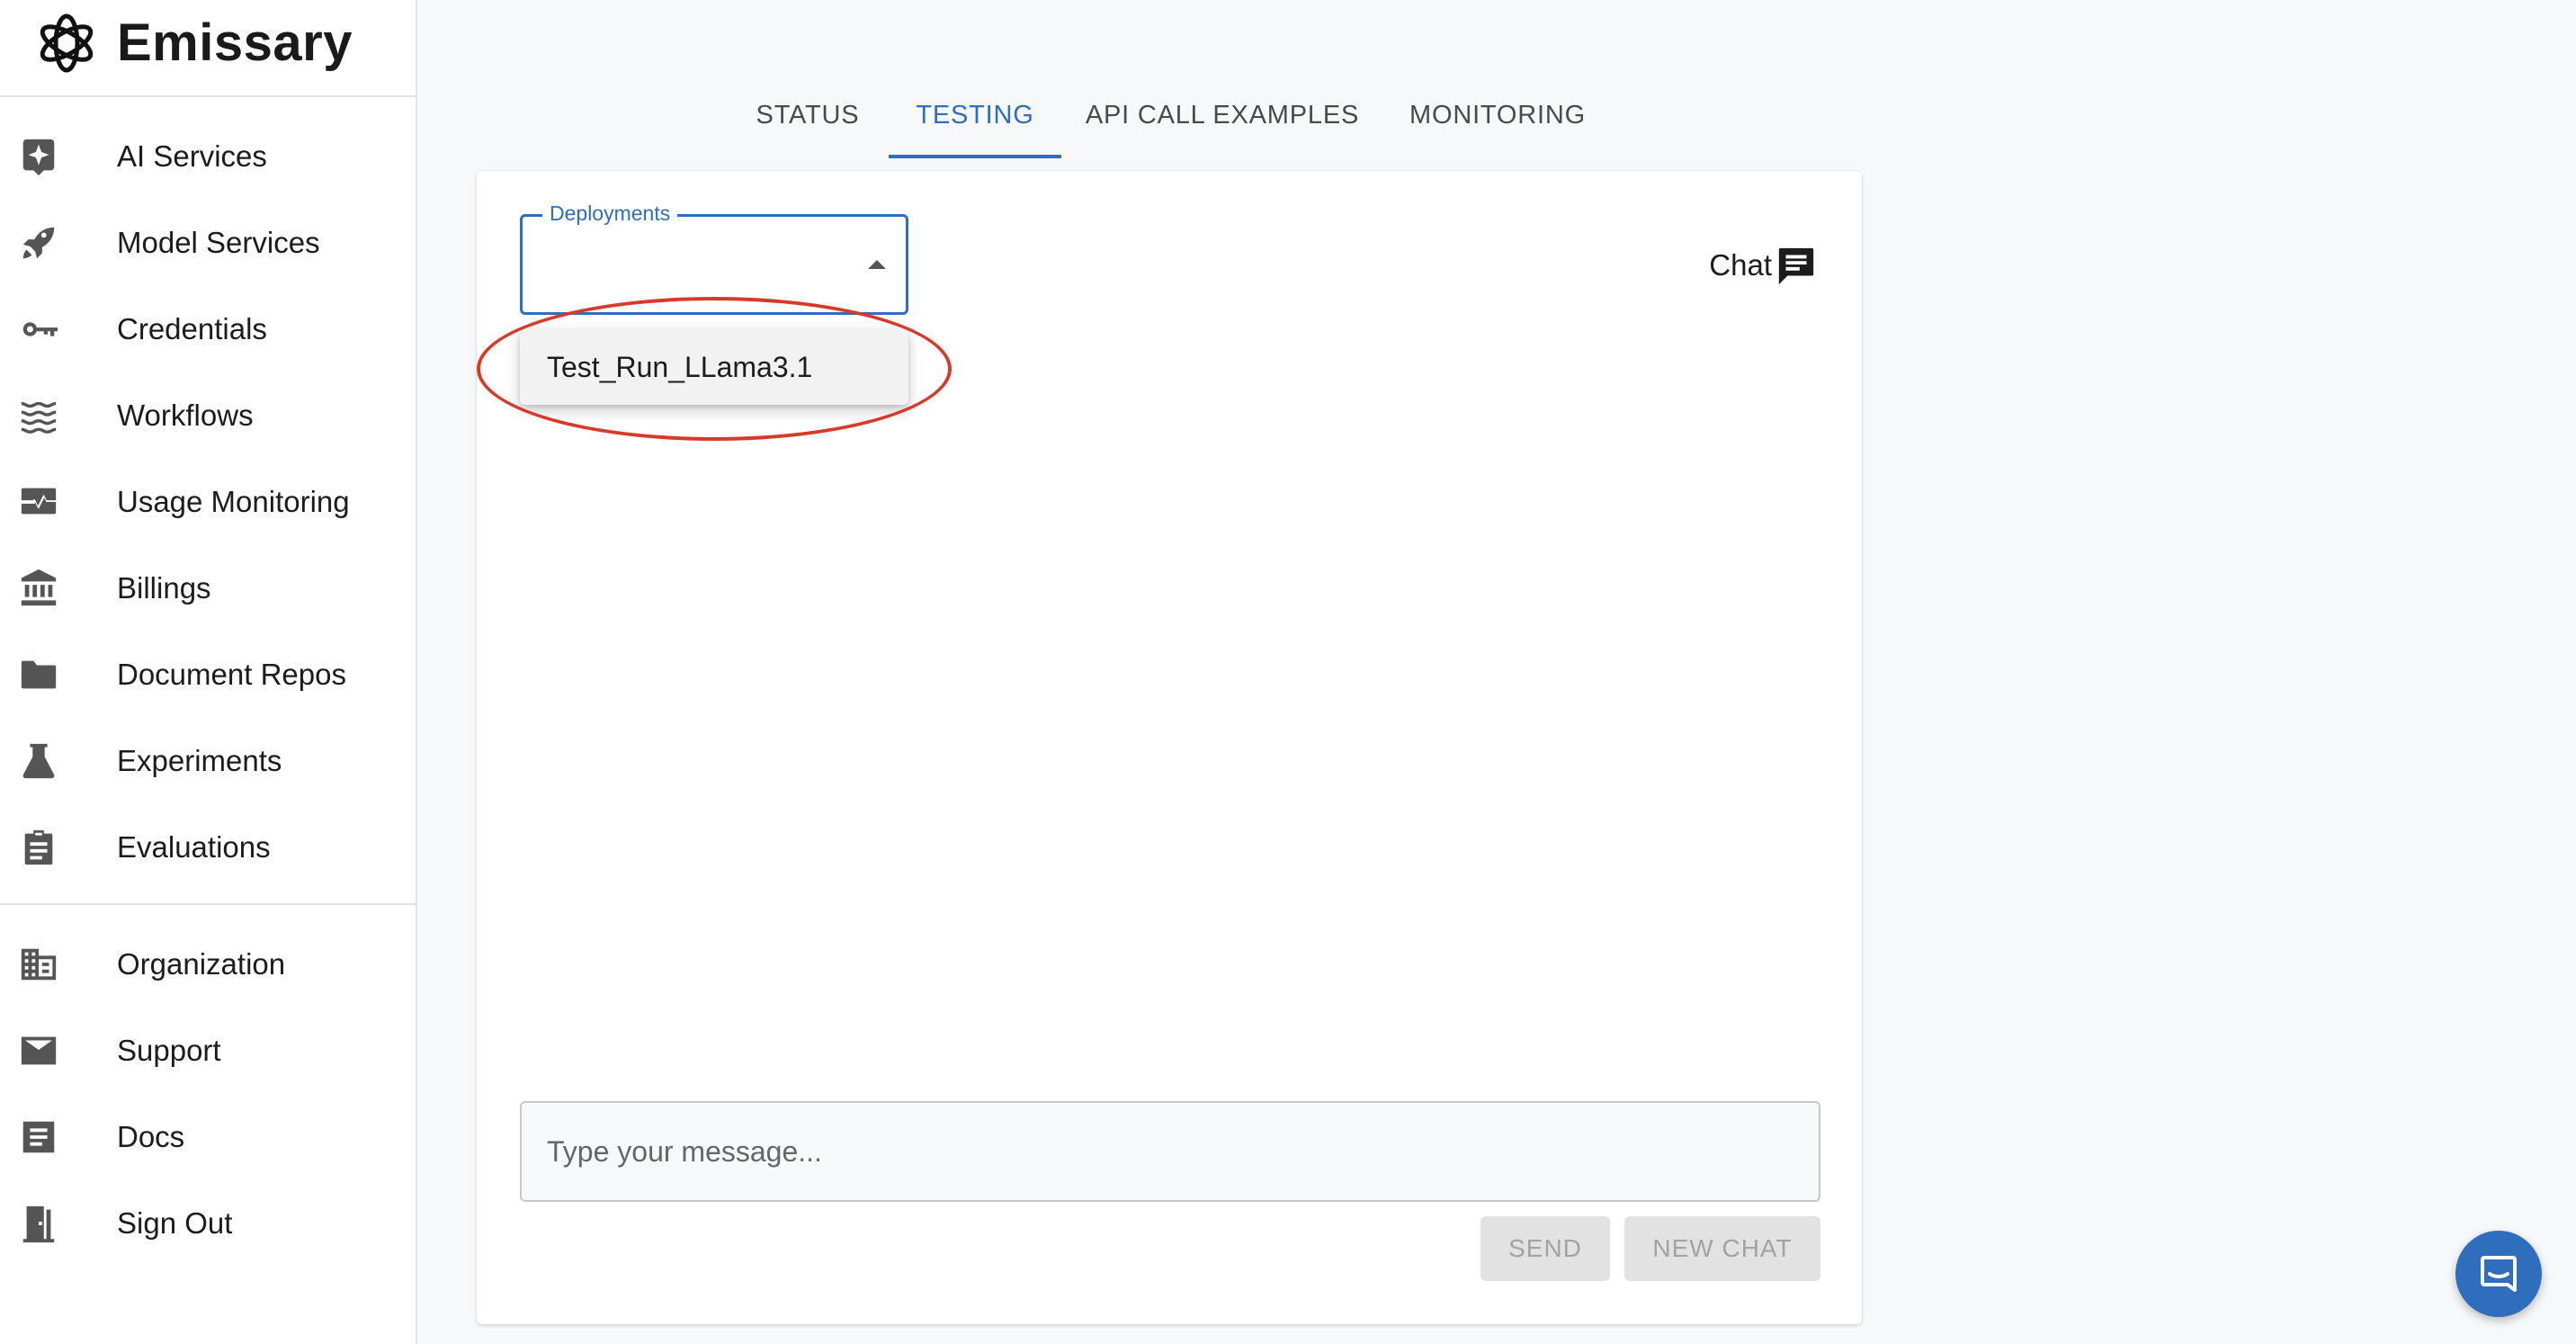 The image size is (2576, 1344). I want to click on sidebar-item-workflows: Workflows, so click(208, 415).